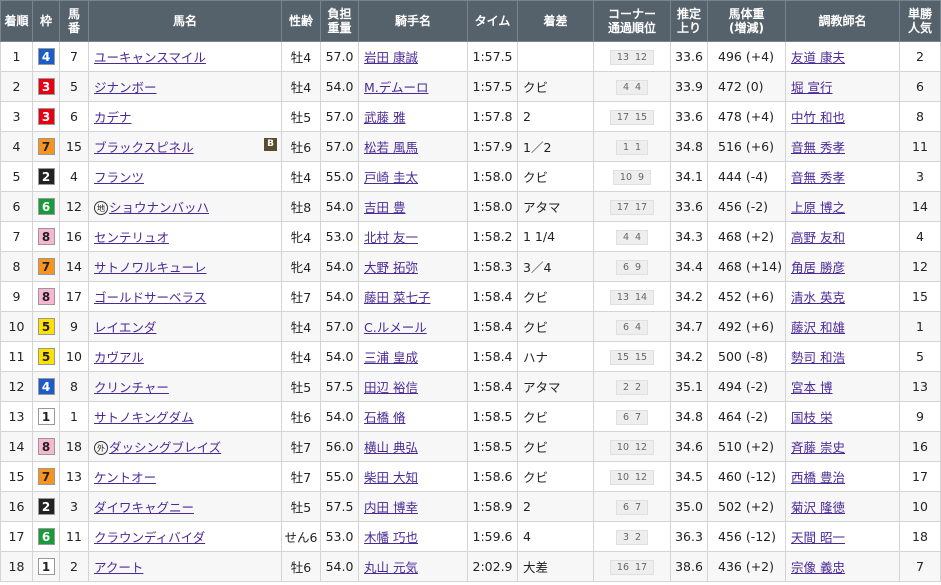 This screenshot has height=585, width=941. I want to click on waku-badge: 3, so click(46, 86).